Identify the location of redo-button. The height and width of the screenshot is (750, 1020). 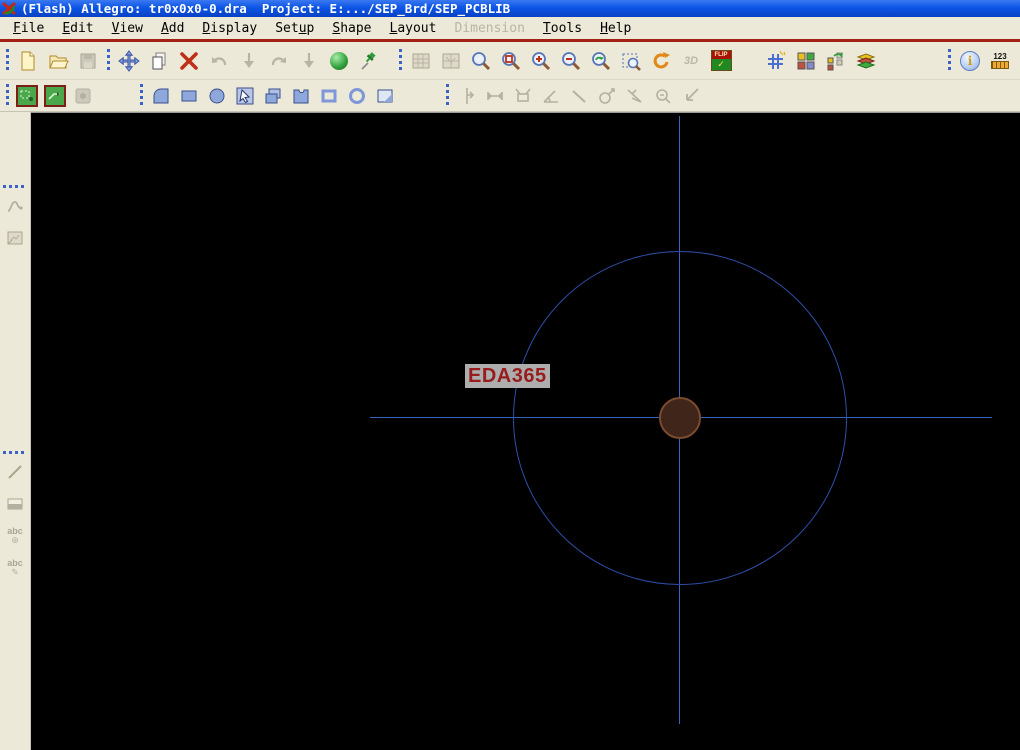
(279, 61).